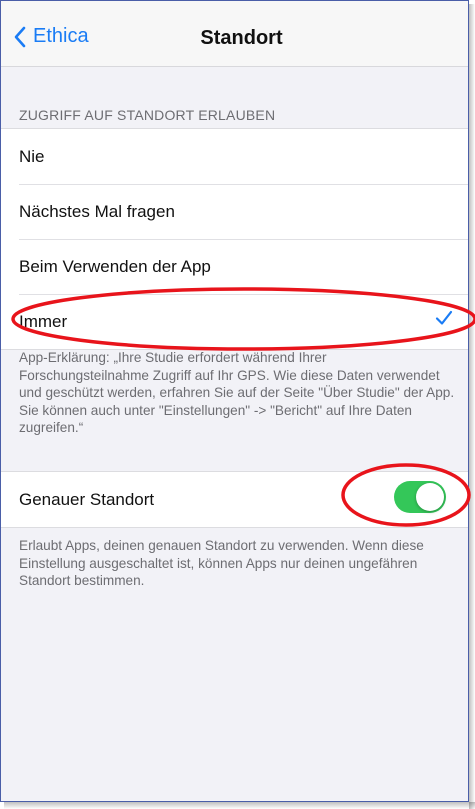 The width and height of the screenshot is (475, 809). Describe the element at coordinates (97, 211) in the screenshot. I see `option-label: Nächstes Mal fragen` at that location.